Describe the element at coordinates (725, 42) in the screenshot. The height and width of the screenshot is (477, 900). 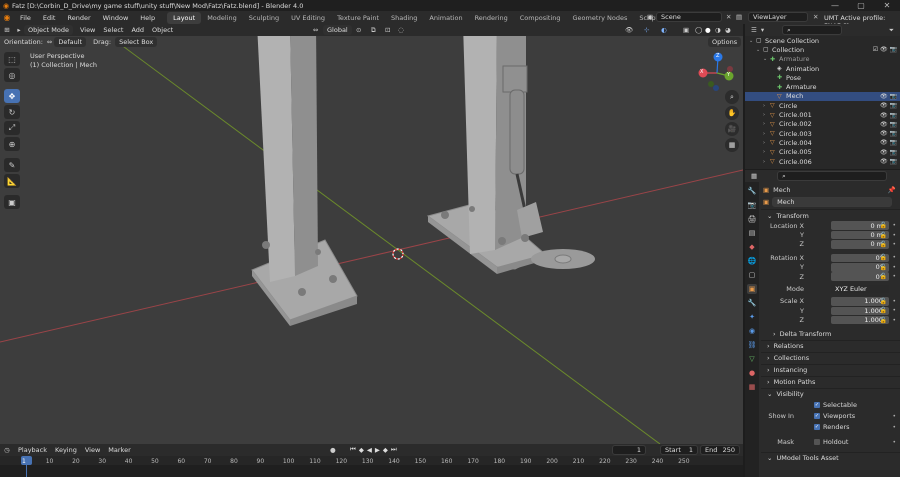
I see `options-dropdown: Options` at that location.